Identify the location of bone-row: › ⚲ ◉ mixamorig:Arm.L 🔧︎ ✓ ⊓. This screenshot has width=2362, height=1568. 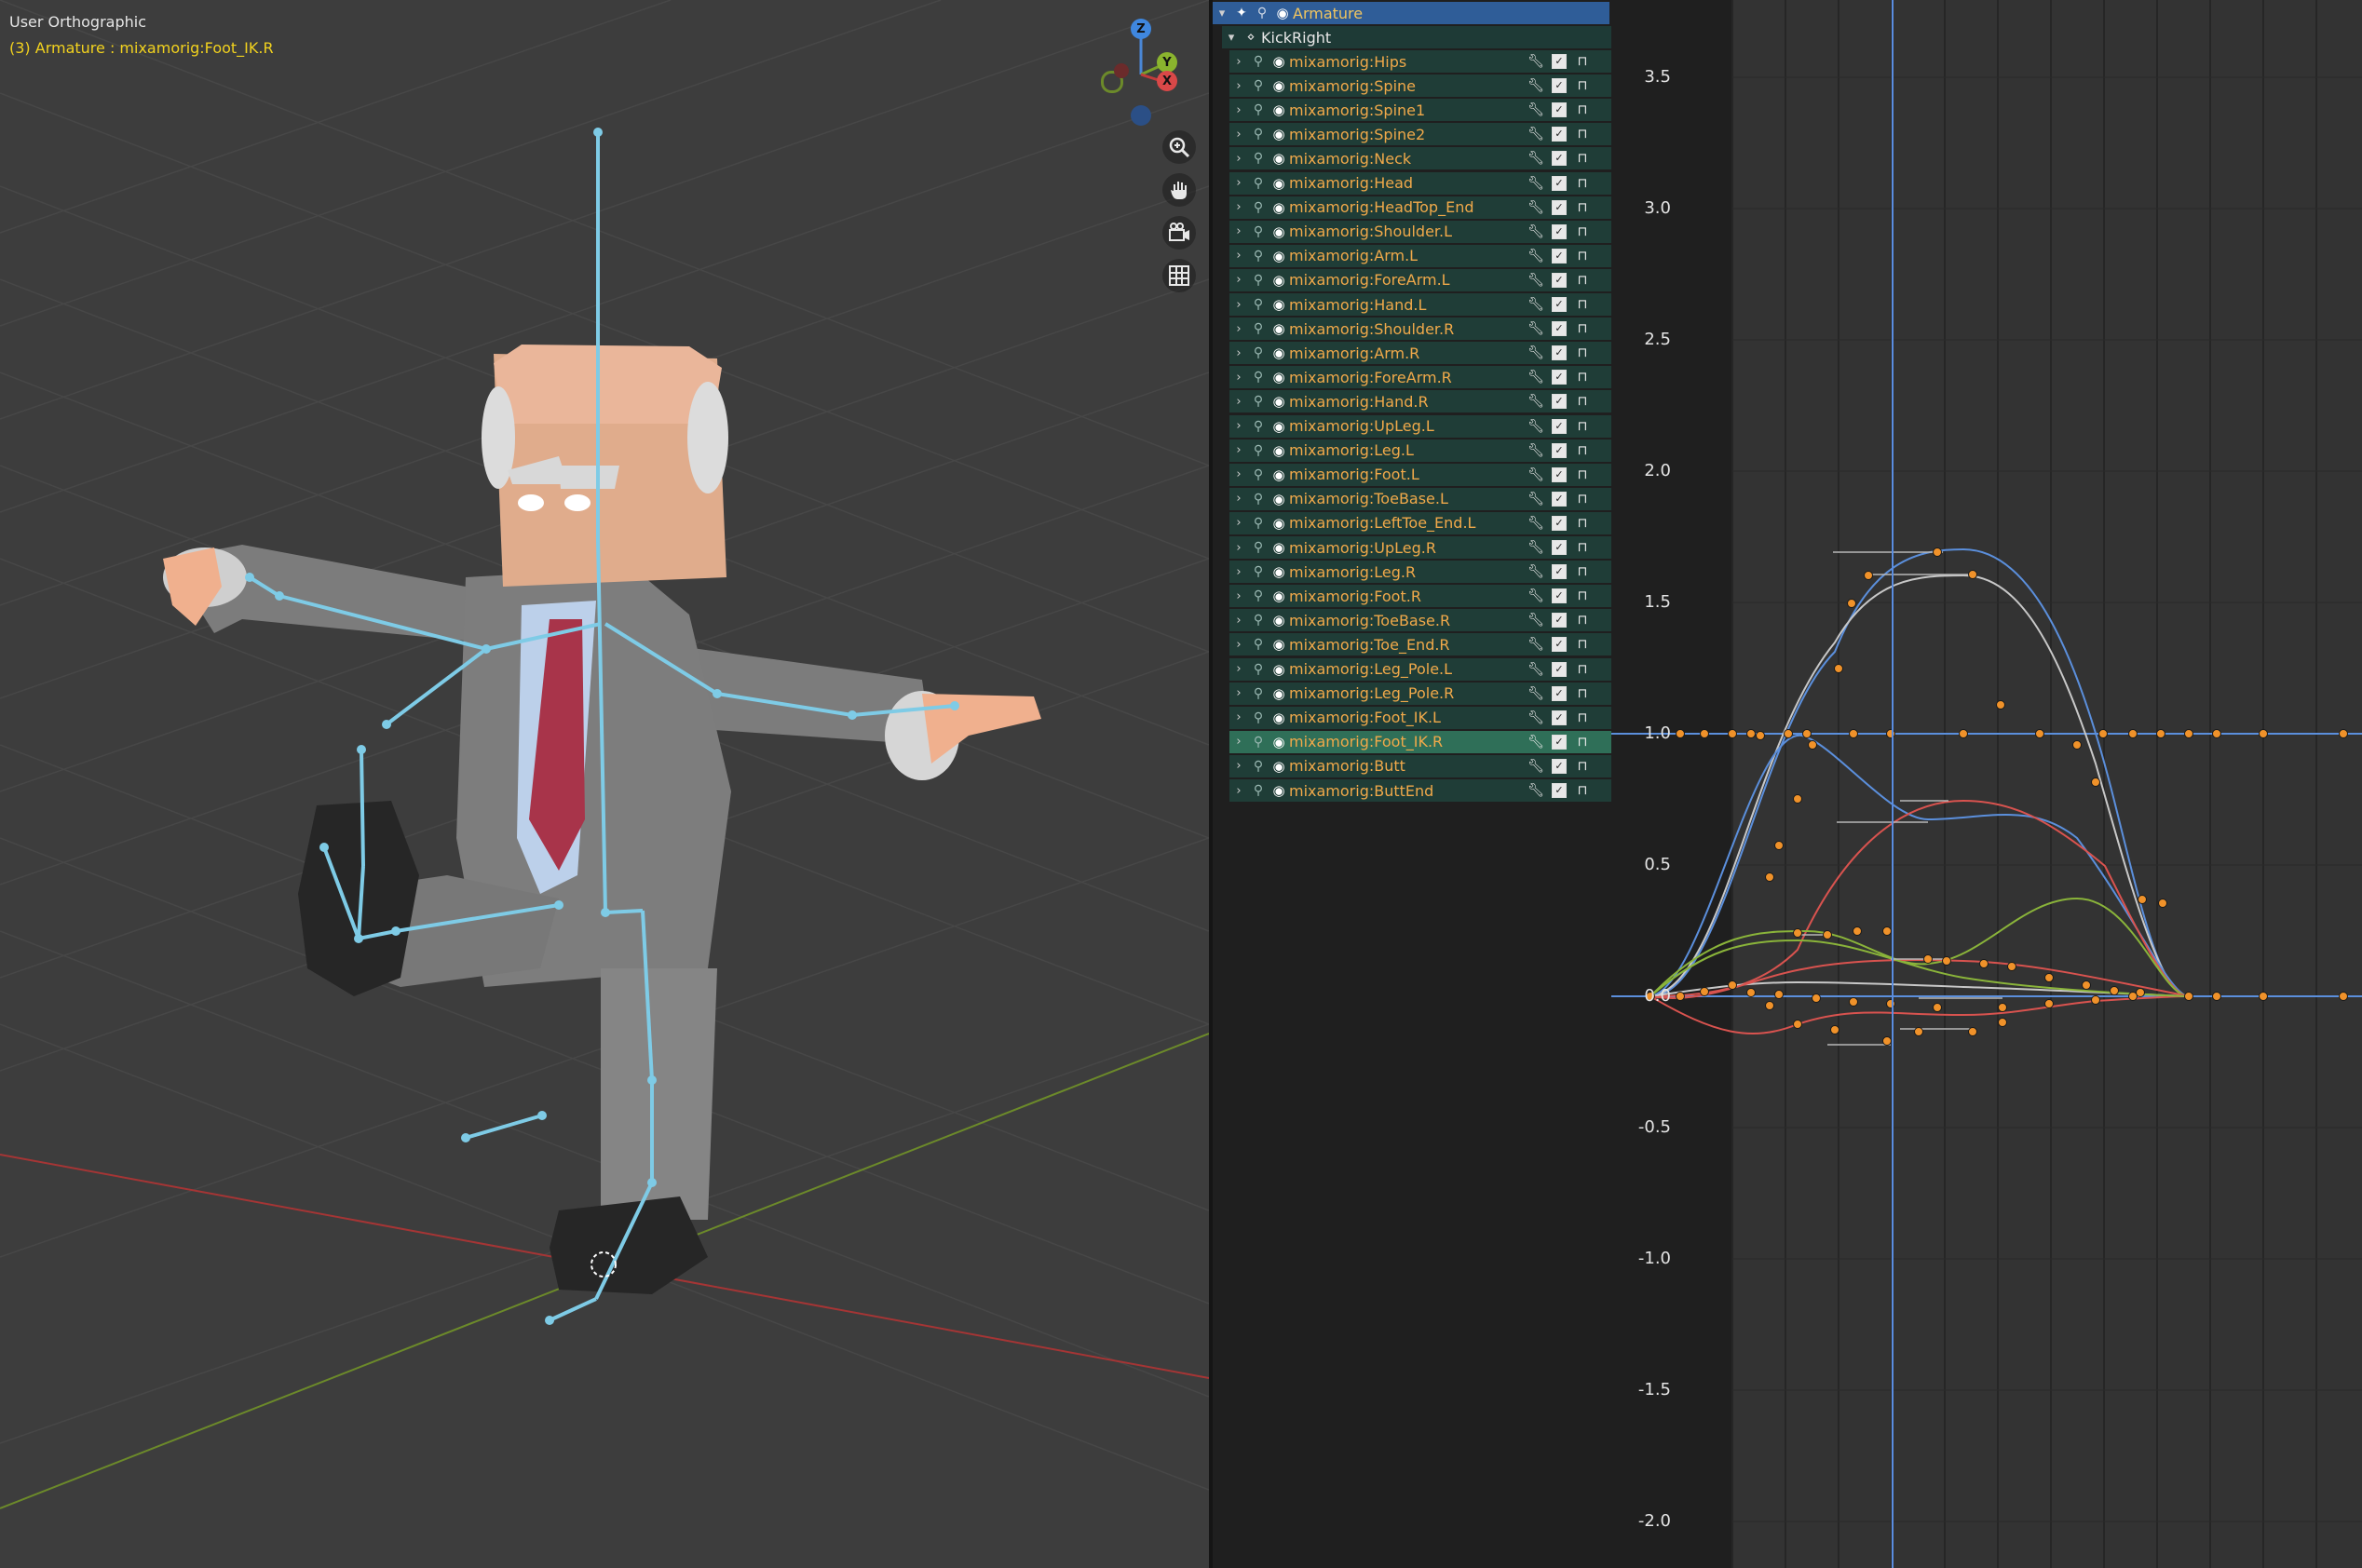
(1420, 255).